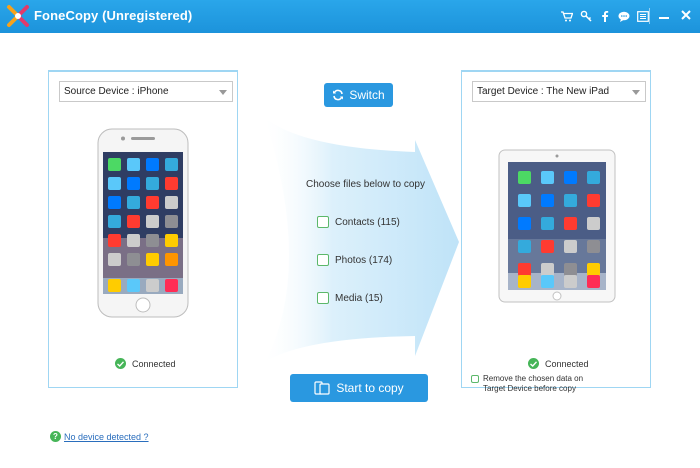 The width and height of the screenshot is (700, 468). I want to click on media-label: Media (15), so click(359, 298).